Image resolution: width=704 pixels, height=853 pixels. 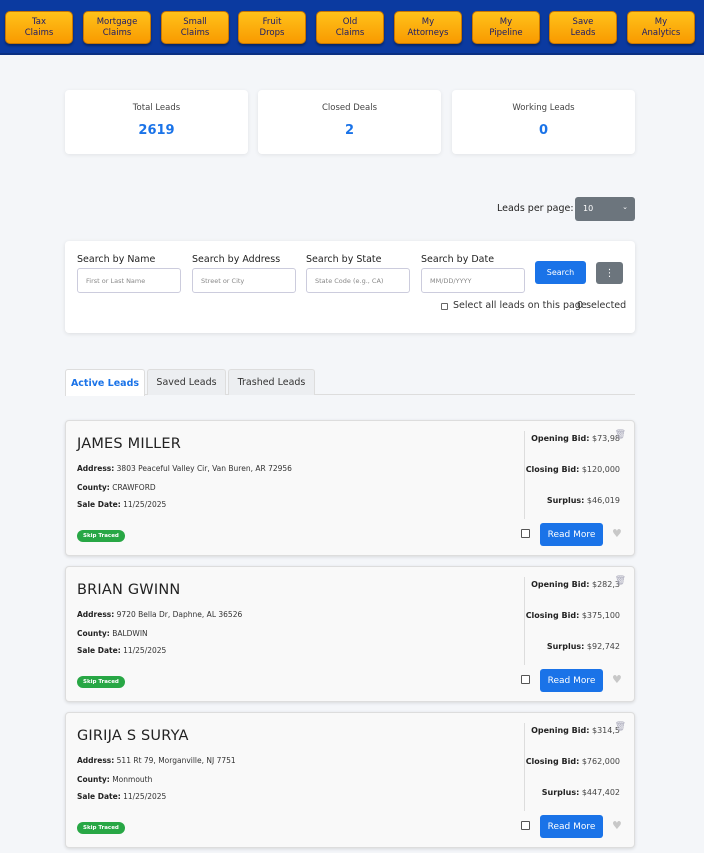 What do you see at coordinates (132, 779) in the screenshot?
I see `county-value: Monmouth` at bounding box center [132, 779].